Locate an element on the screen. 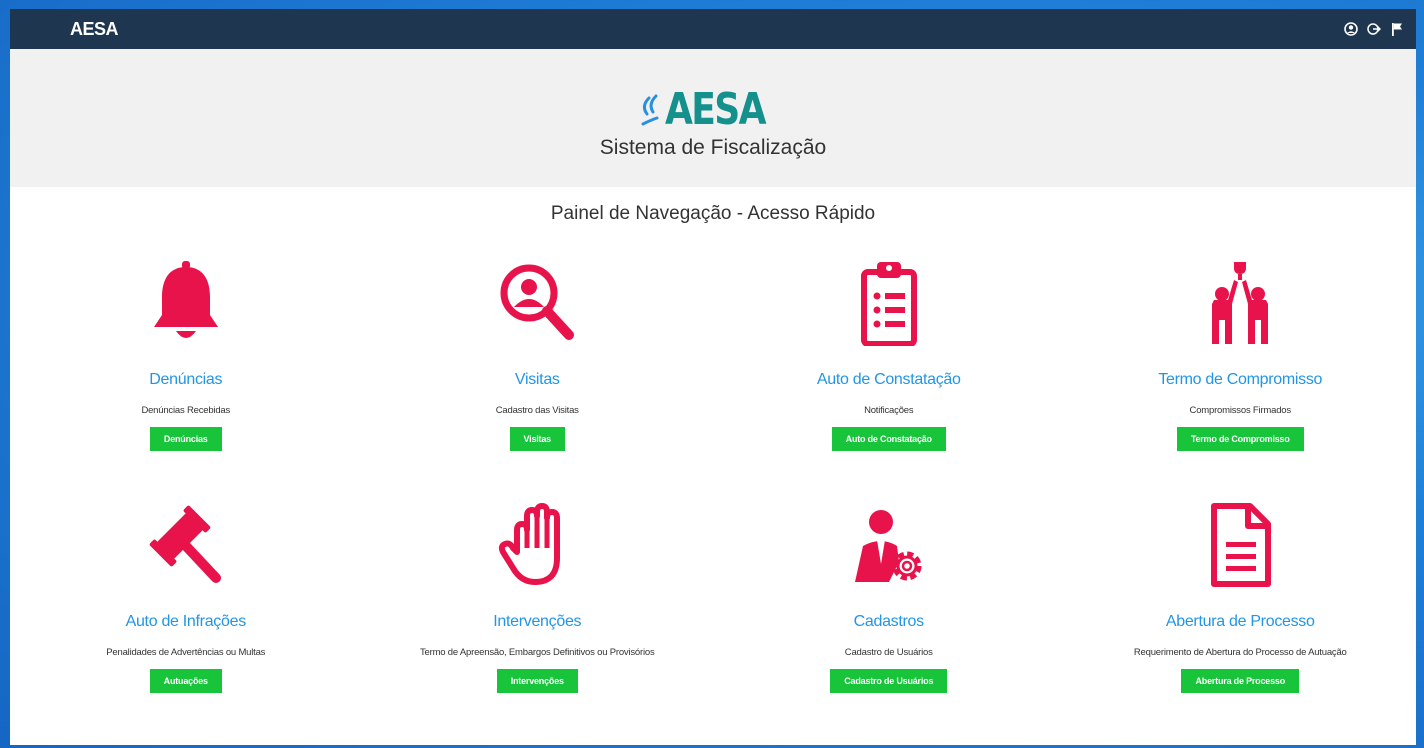  card-title: Visitas is located at coordinates (537, 379).